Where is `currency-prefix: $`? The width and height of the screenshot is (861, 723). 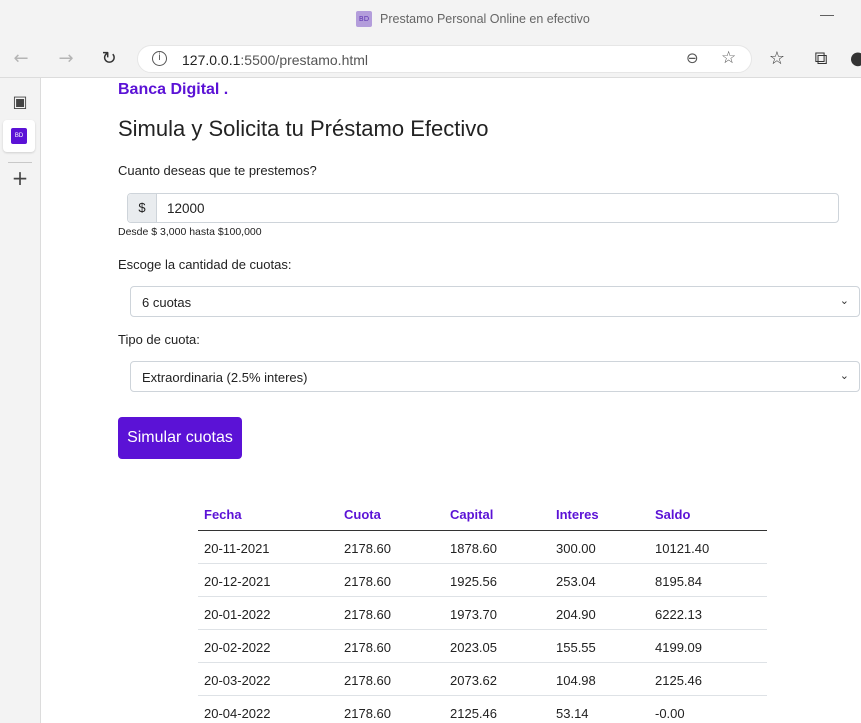
currency-prefix: $ is located at coordinates (142, 208).